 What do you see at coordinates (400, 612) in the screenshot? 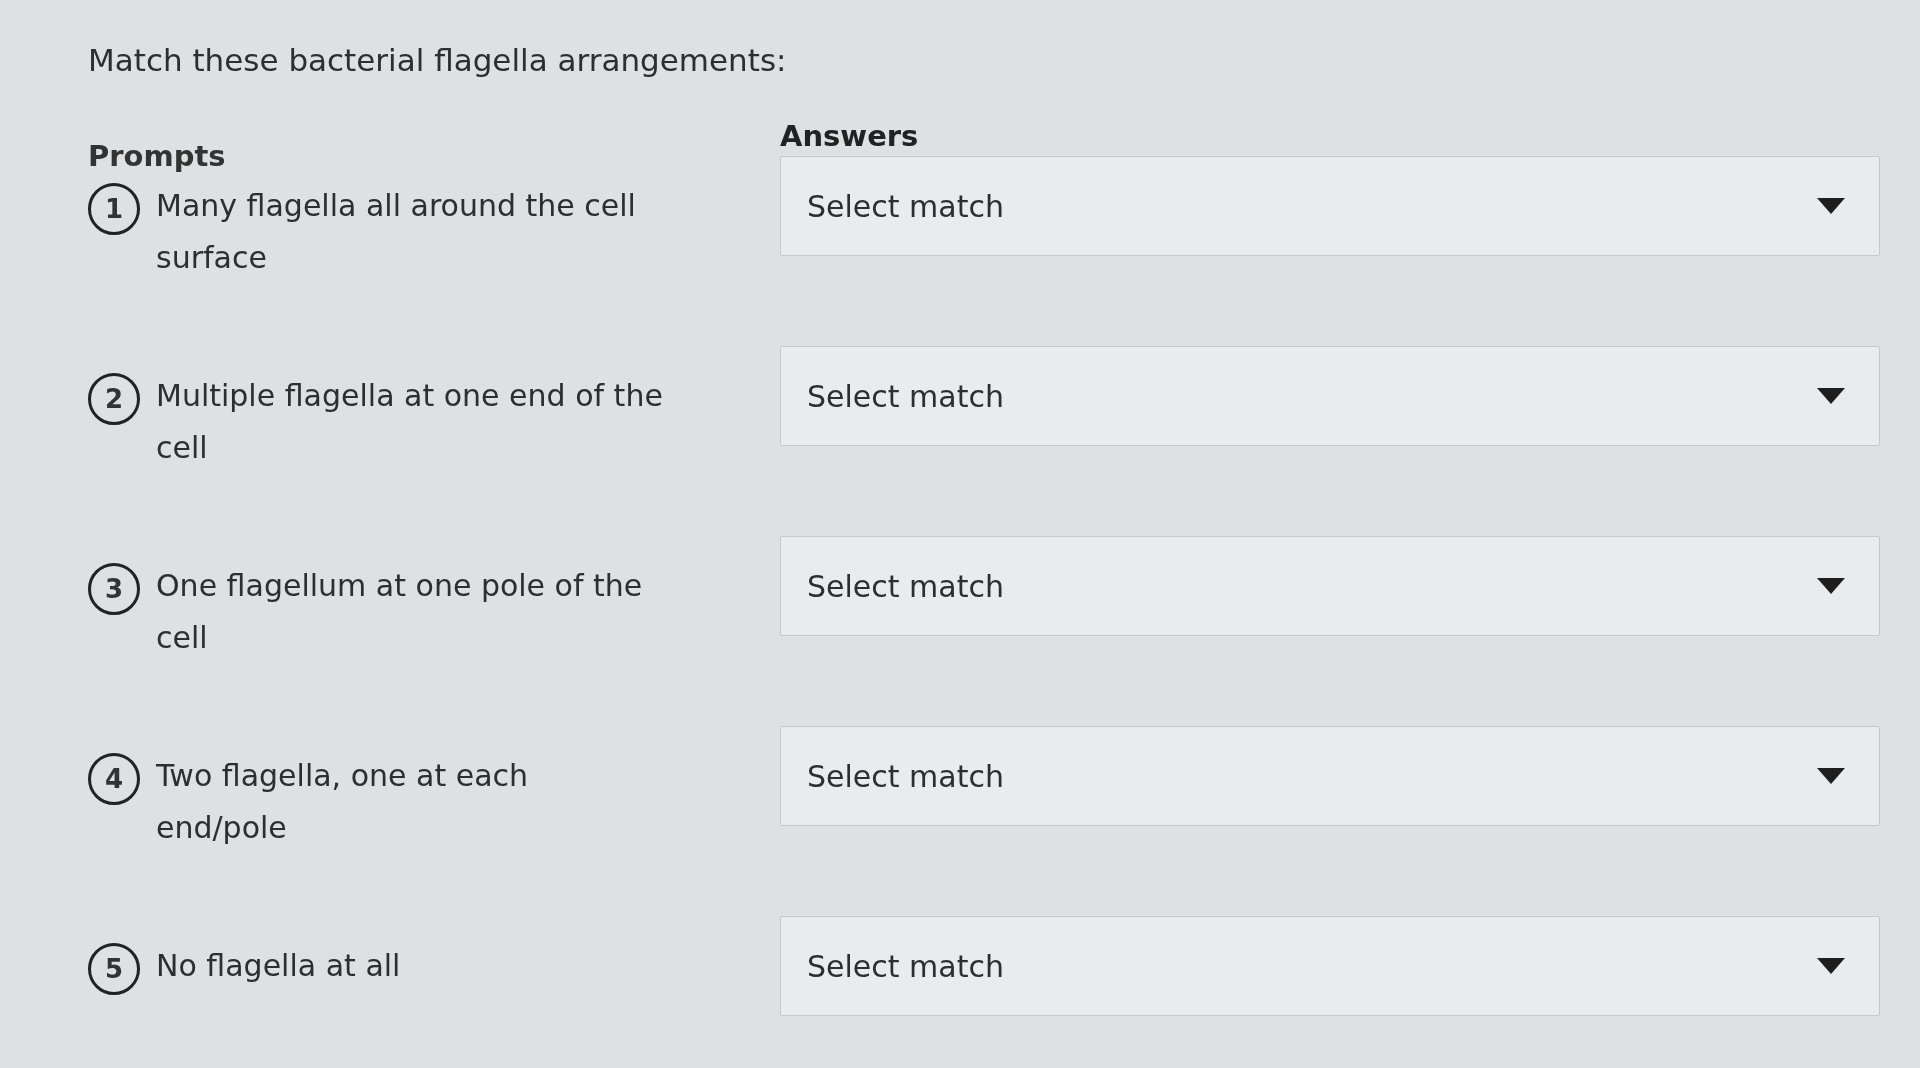
I see `prompt-text: One flagellum at one pole of the cell` at bounding box center [400, 612].